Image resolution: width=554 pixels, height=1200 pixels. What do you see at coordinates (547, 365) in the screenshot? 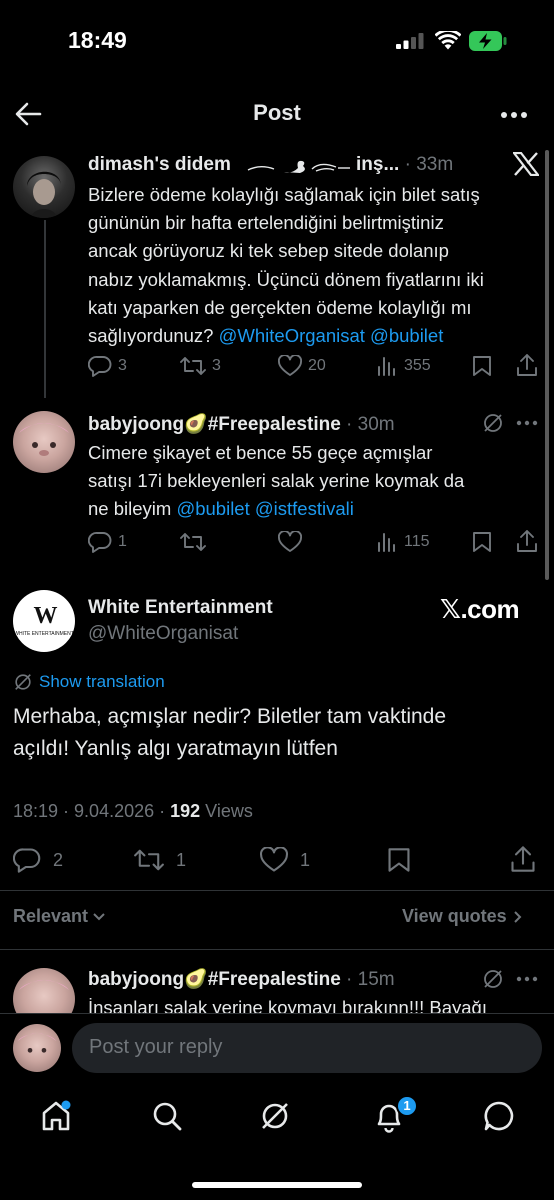
I see `scrollbar` at bounding box center [547, 365].